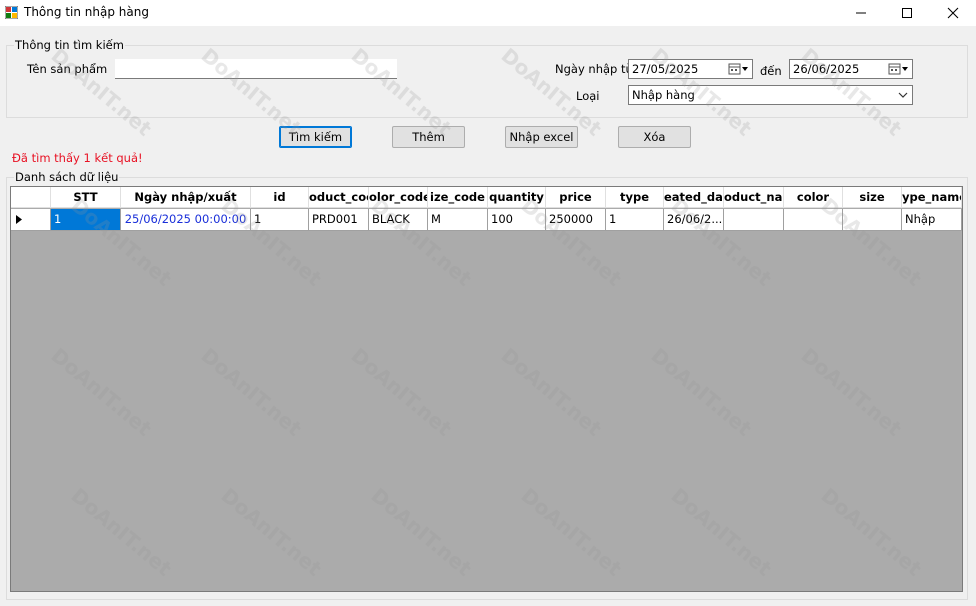  I want to click on type-label: Loại, so click(588, 96).